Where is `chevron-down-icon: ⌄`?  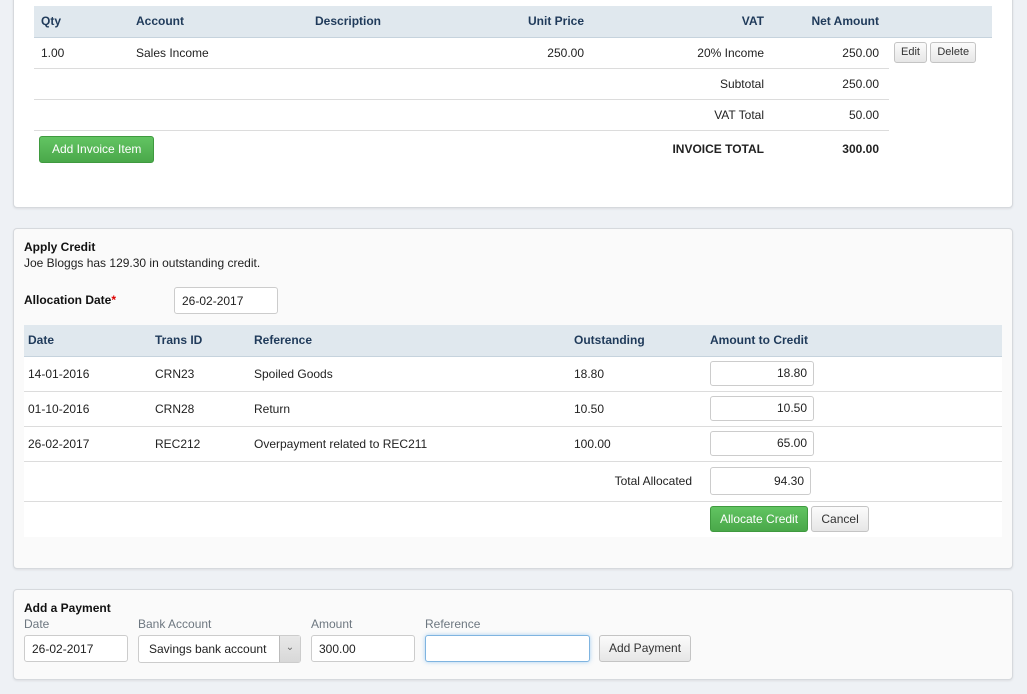 chevron-down-icon: ⌄ is located at coordinates (289, 649).